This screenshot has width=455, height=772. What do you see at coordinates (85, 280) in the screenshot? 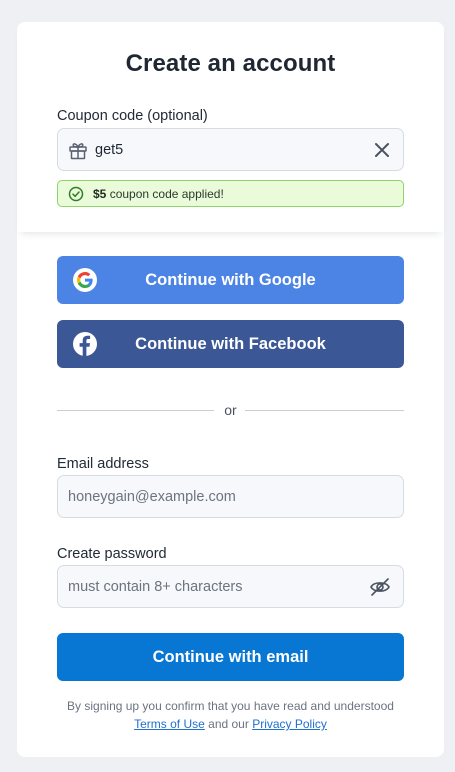
I see `google-icon` at bounding box center [85, 280].